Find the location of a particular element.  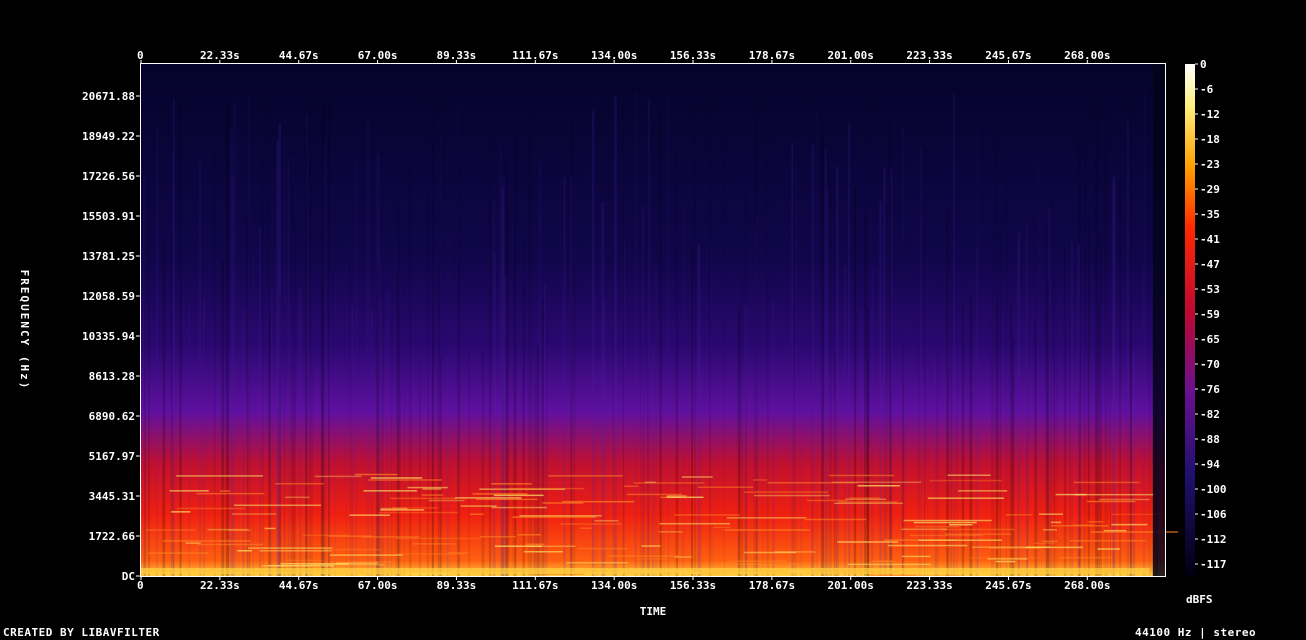

colorbar-tick-label: -23 is located at coordinates (1210, 164).